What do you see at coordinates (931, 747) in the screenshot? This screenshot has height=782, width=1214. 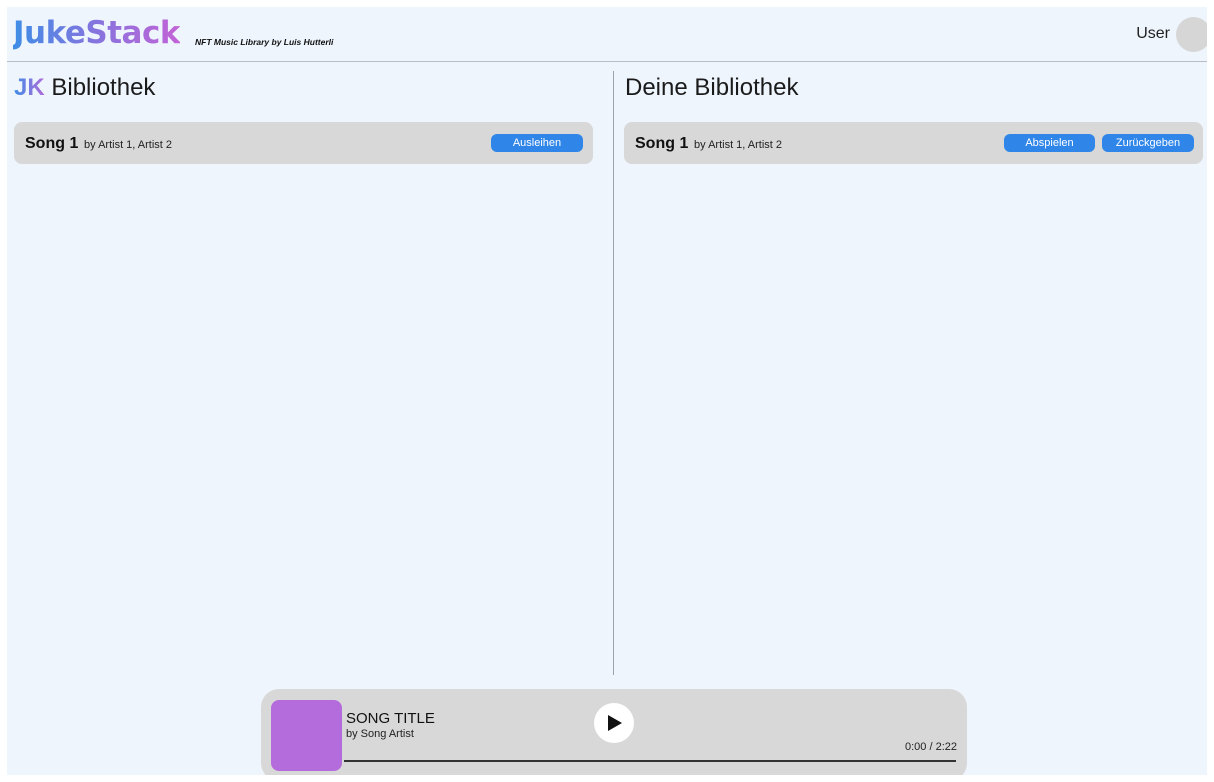 I see `player-time: 0:00 / 2:22` at bounding box center [931, 747].